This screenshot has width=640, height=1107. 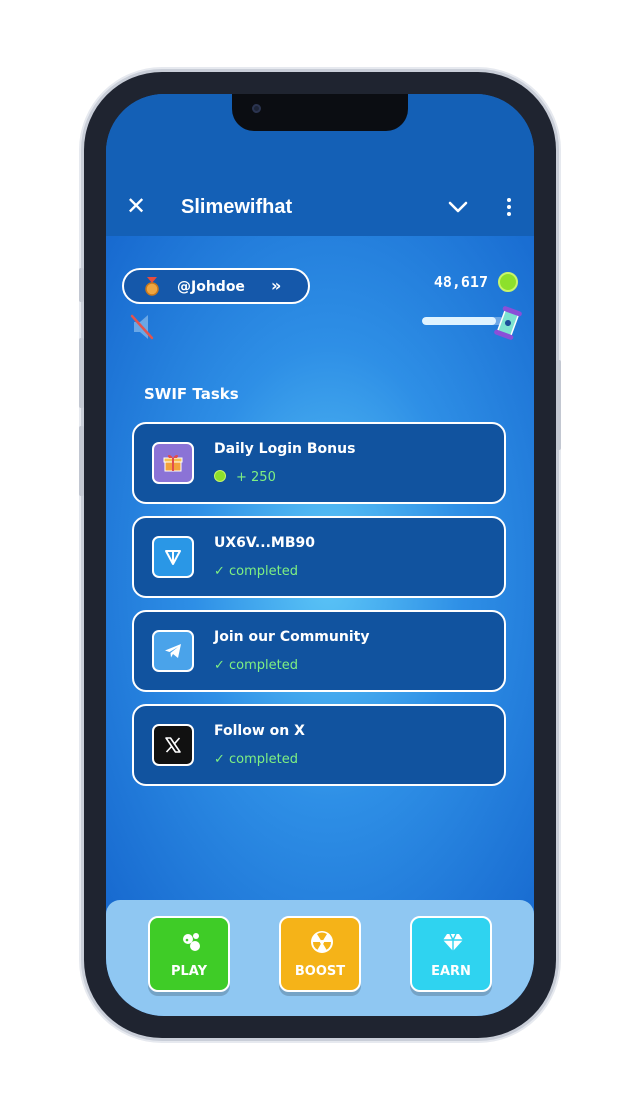 I want to click on level-progress-bar, so click(x=463, y=321).